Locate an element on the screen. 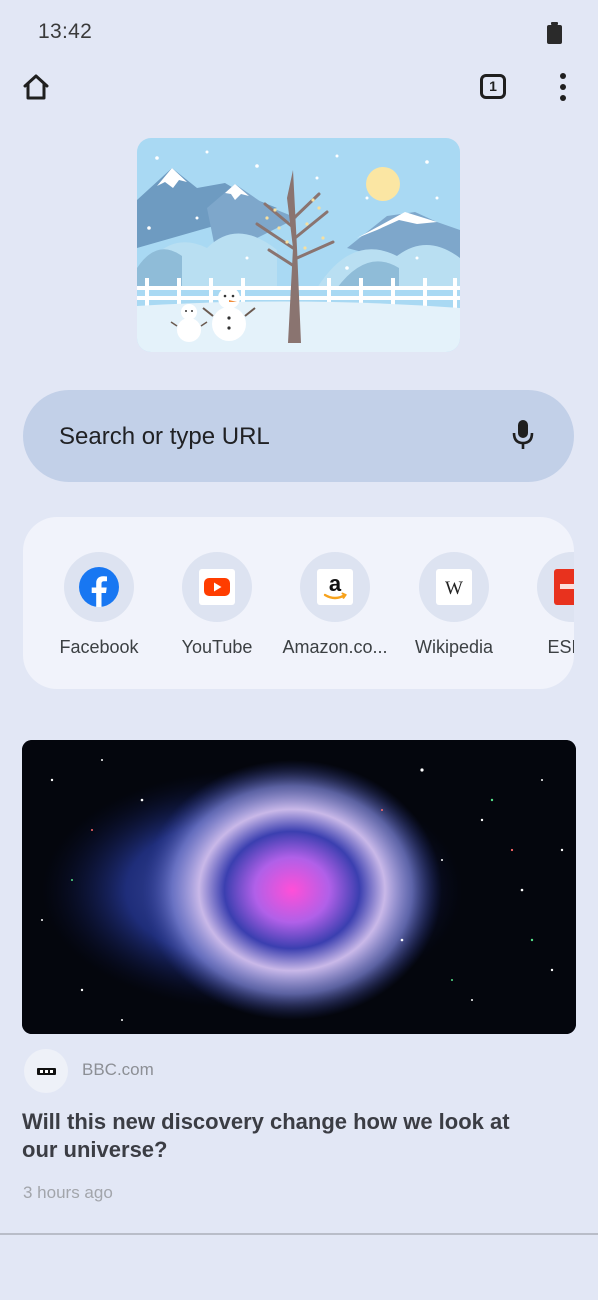 Image resolution: width=598 pixels, height=1300 pixels. home-icon is located at coordinates (36, 87).